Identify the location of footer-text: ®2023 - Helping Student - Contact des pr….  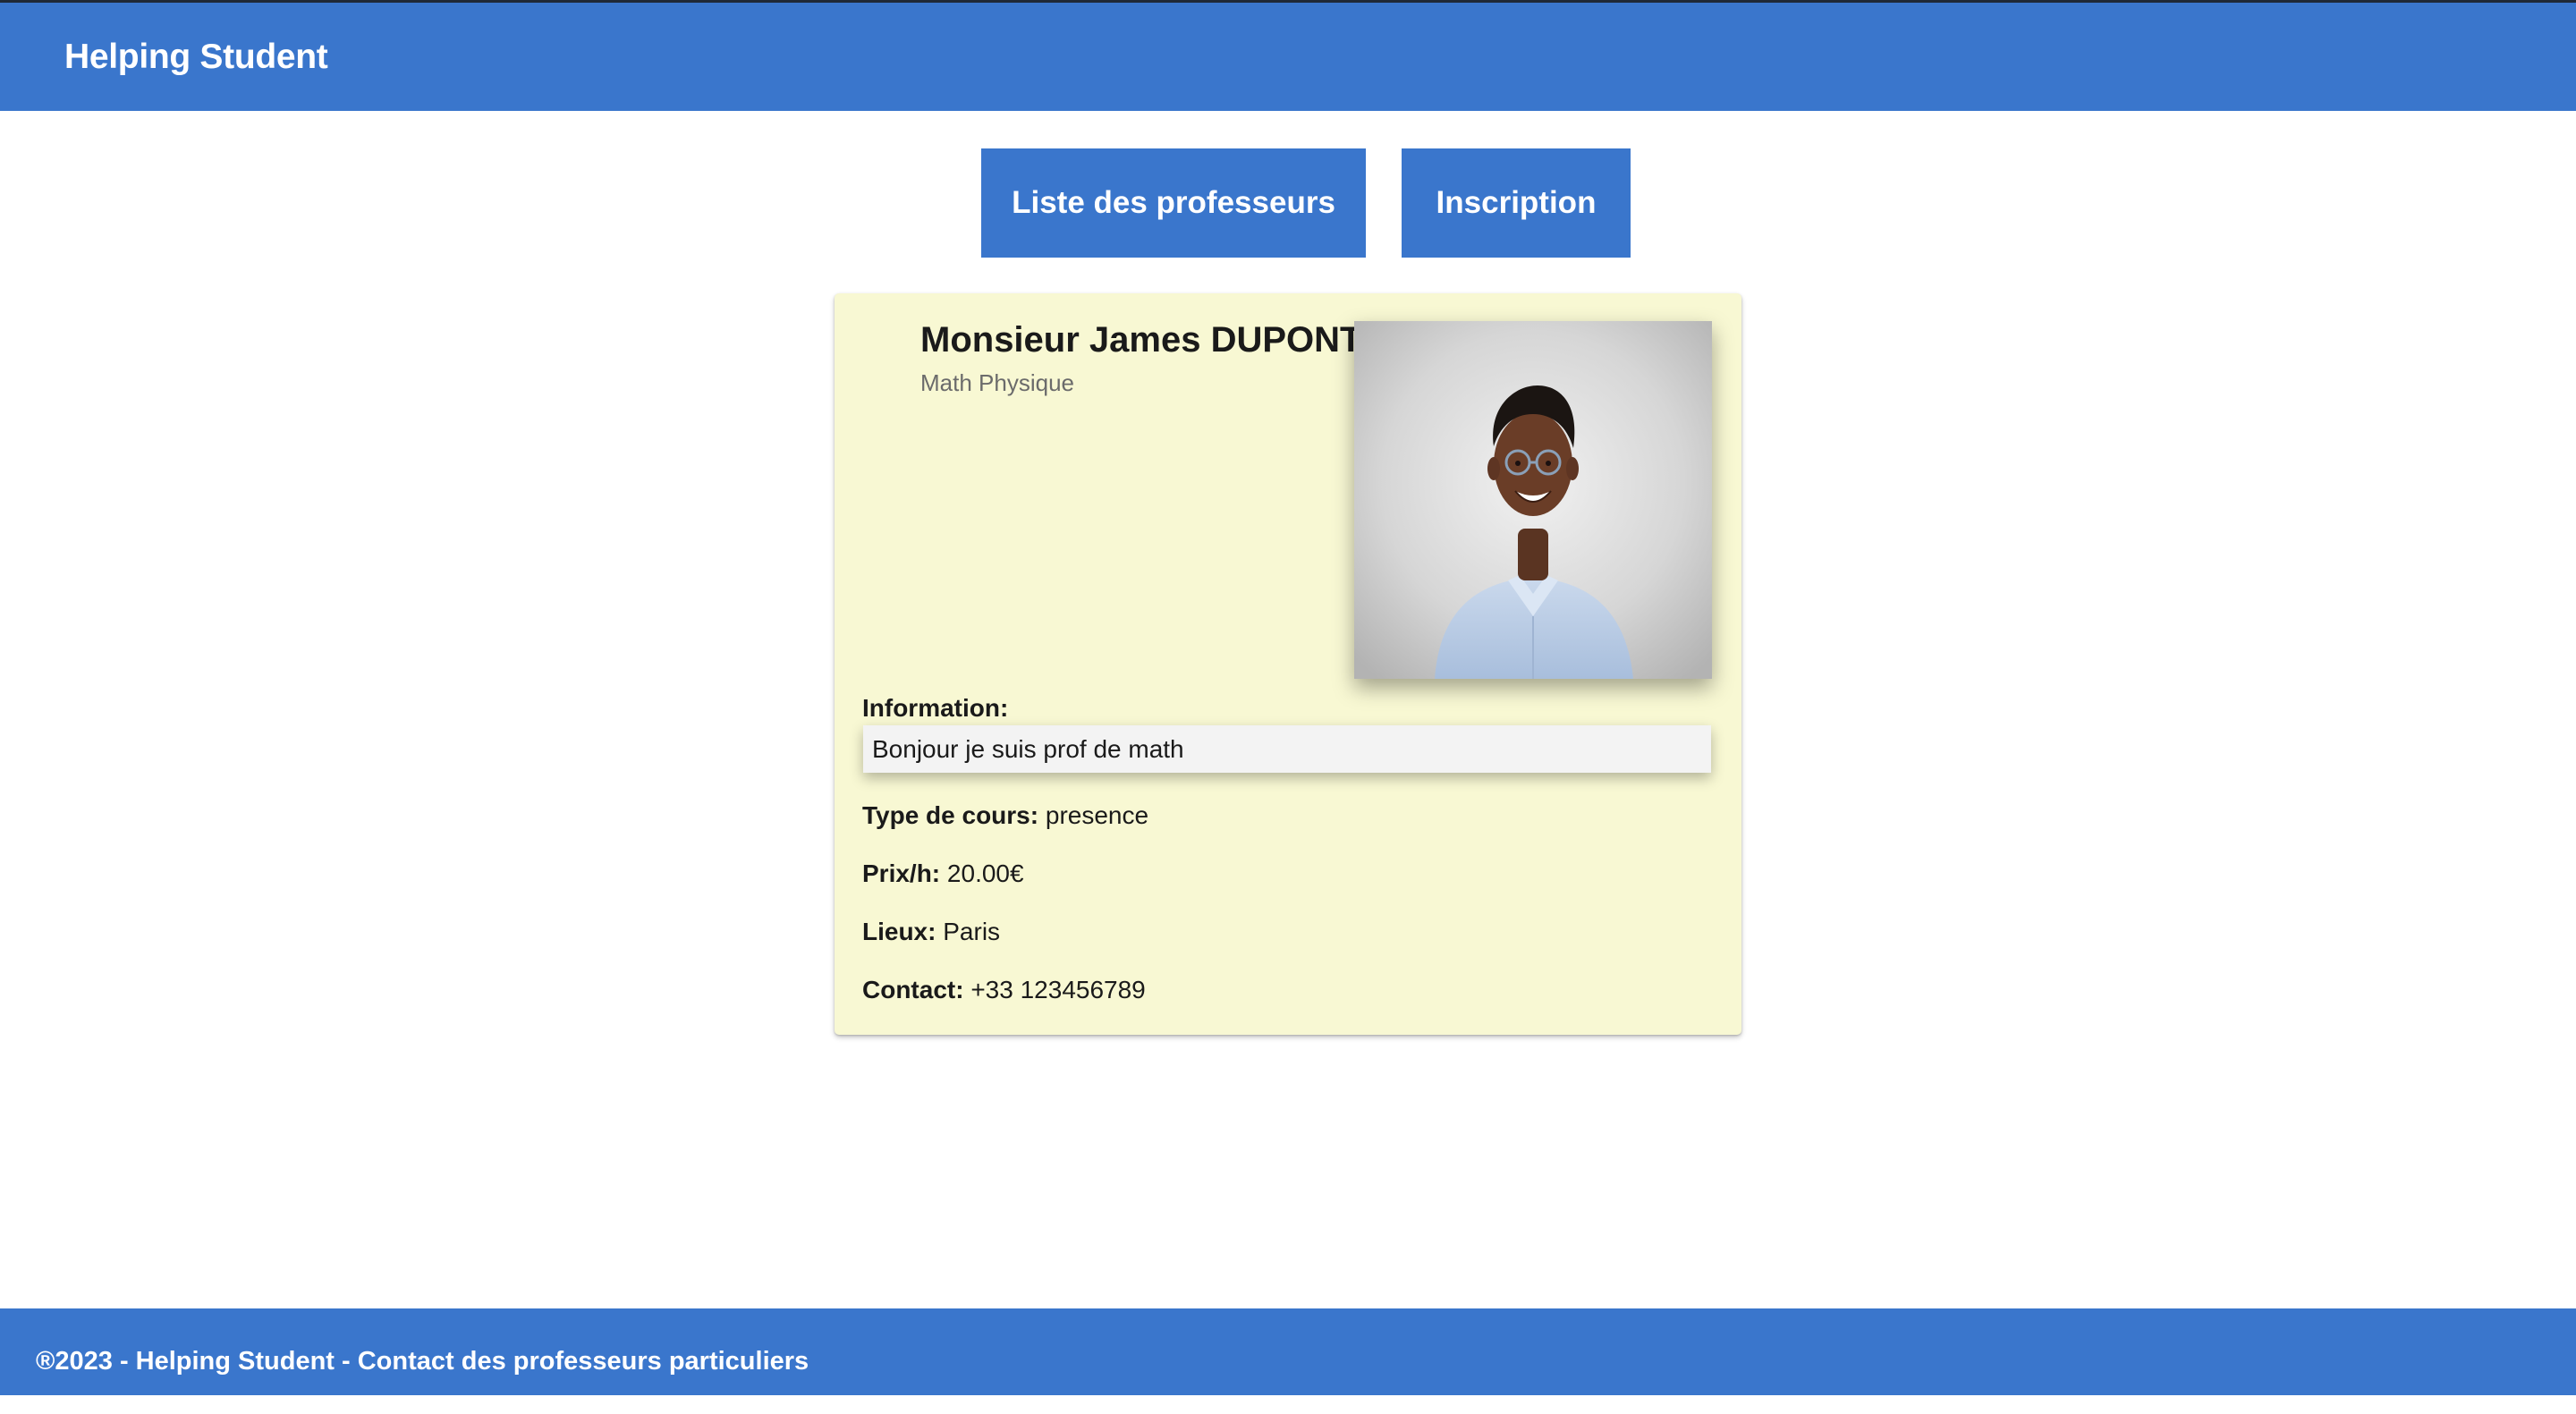
(422, 1361).